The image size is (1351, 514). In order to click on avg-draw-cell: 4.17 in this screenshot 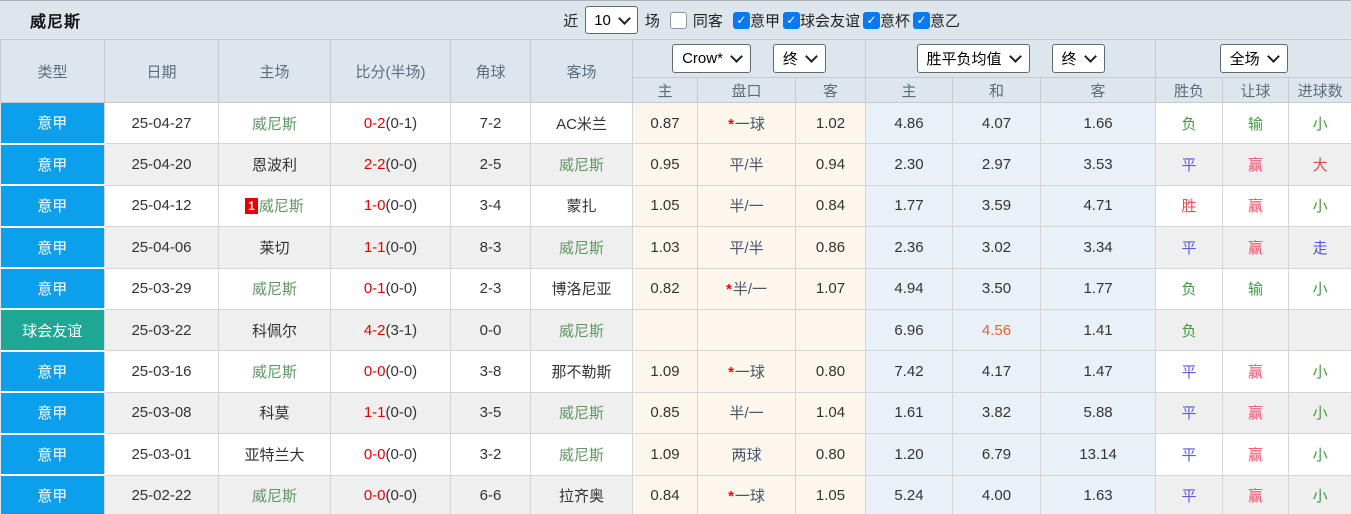, I will do `click(997, 371)`.